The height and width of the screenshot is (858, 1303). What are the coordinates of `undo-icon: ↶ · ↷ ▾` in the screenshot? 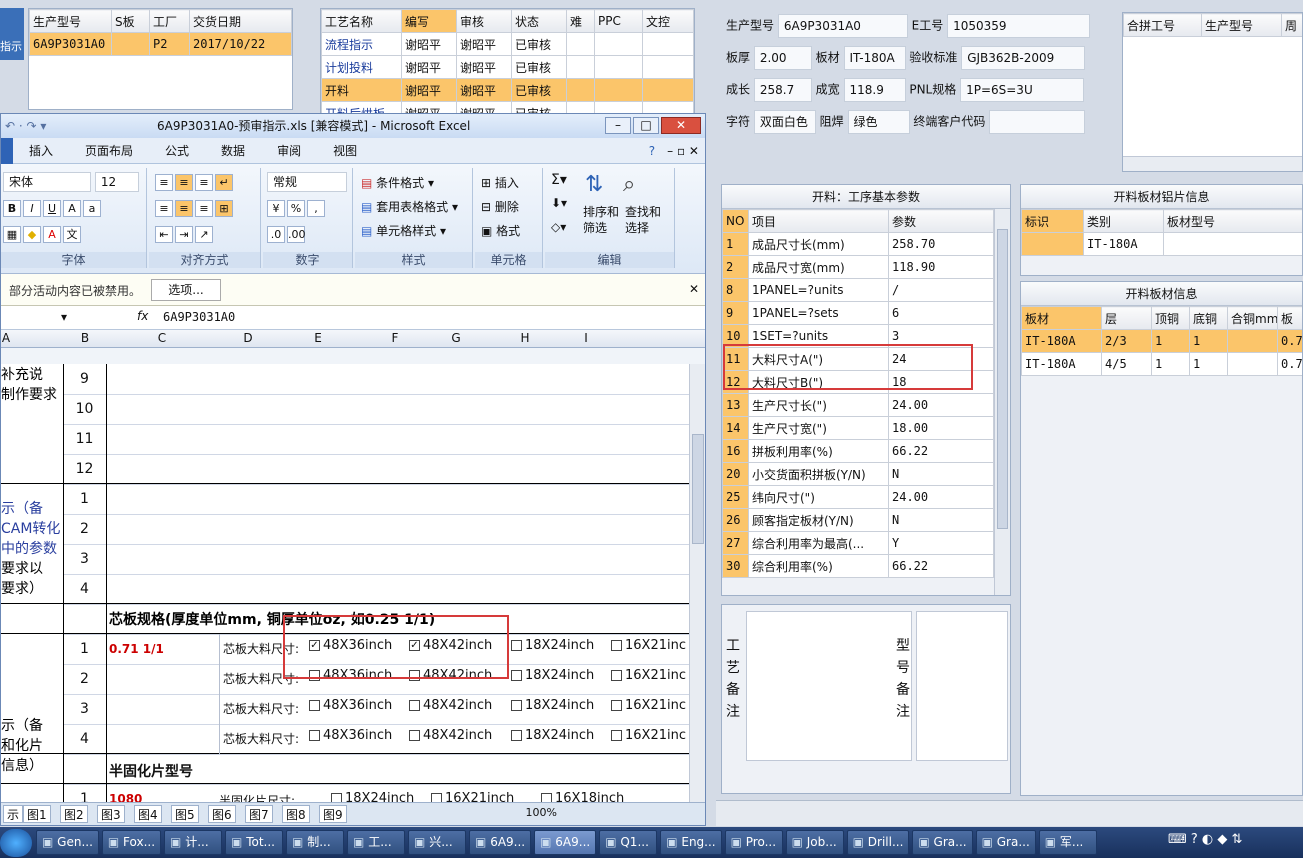 It's located at (25, 126).